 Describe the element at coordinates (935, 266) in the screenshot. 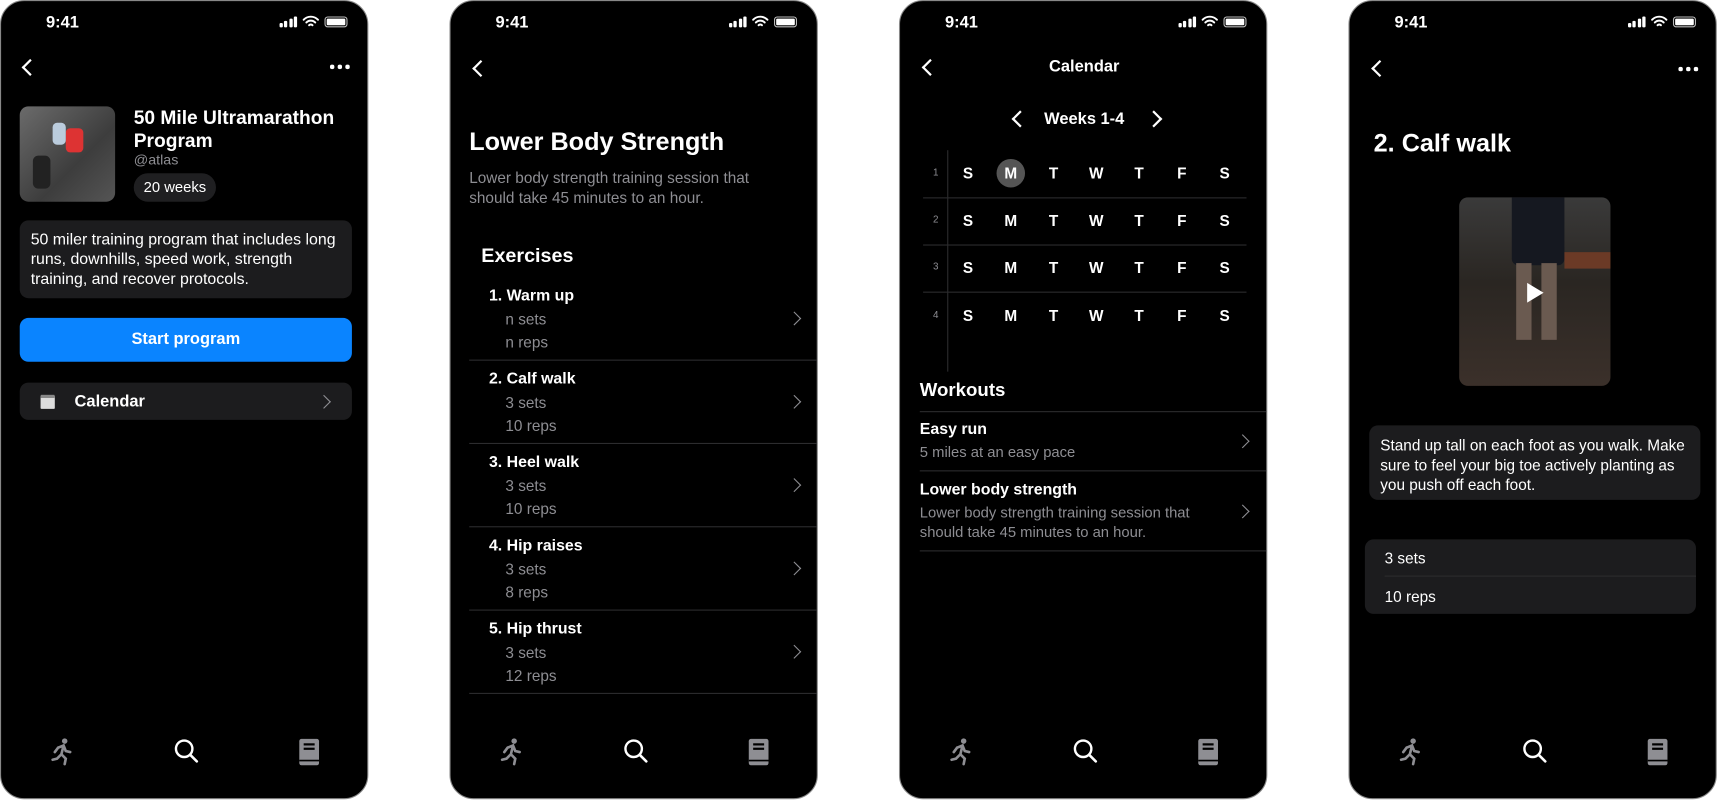

I see `week-number: 3` at that location.